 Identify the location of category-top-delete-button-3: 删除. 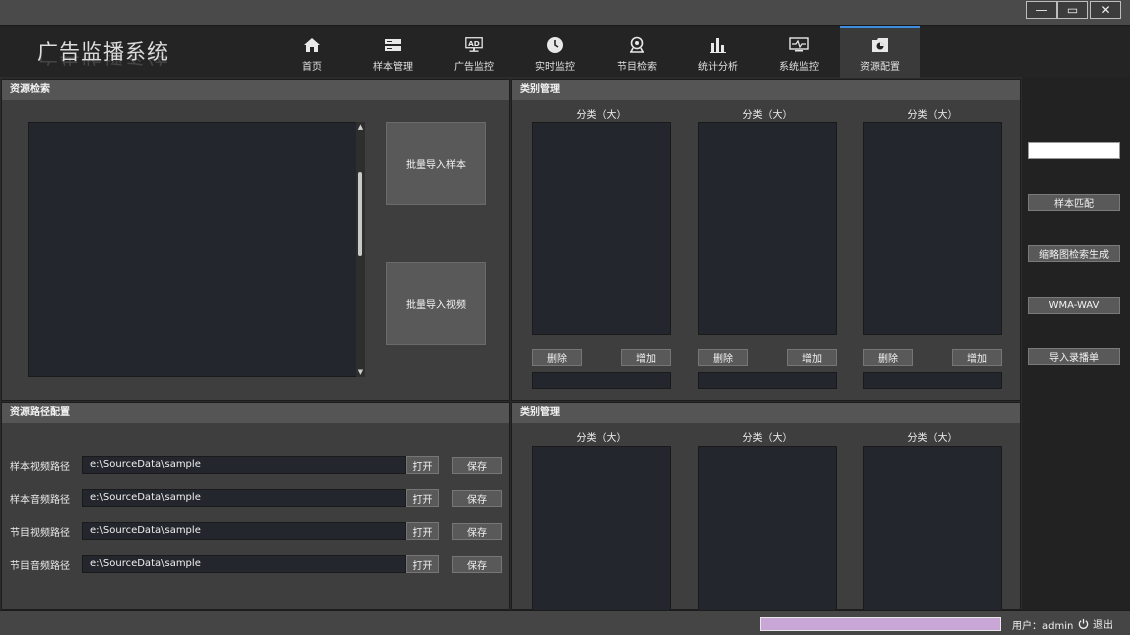
(888, 357).